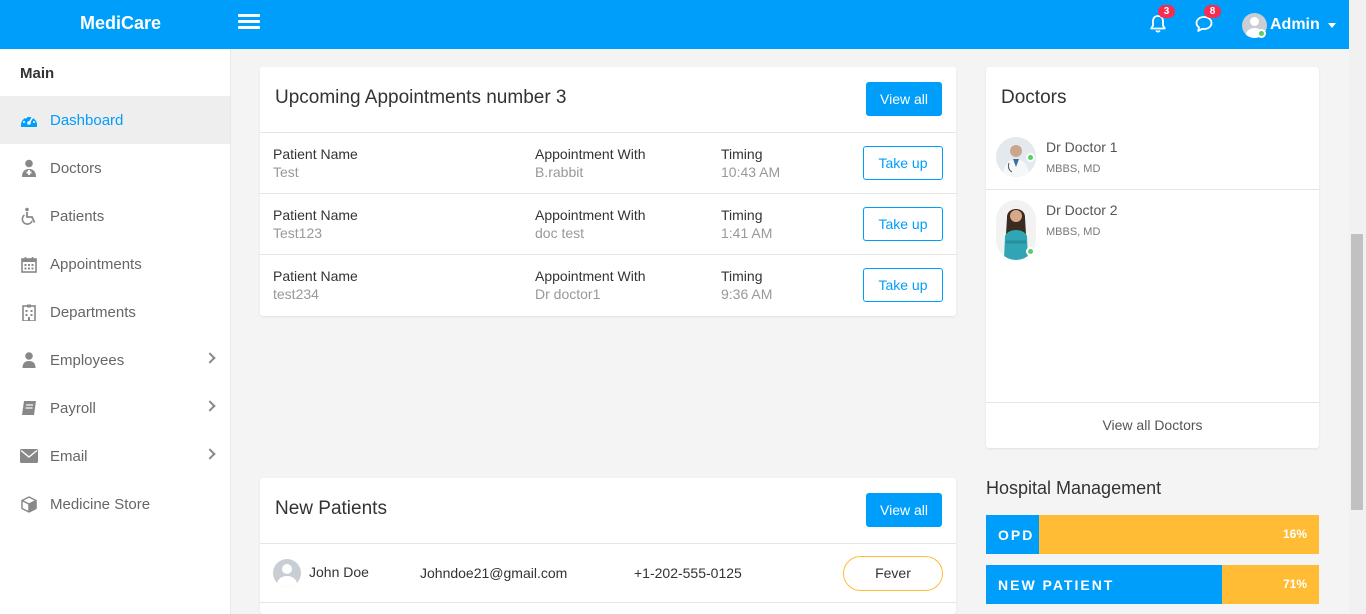 The width and height of the screenshot is (1366, 614). I want to click on hospital-icon, so click(29, 312).